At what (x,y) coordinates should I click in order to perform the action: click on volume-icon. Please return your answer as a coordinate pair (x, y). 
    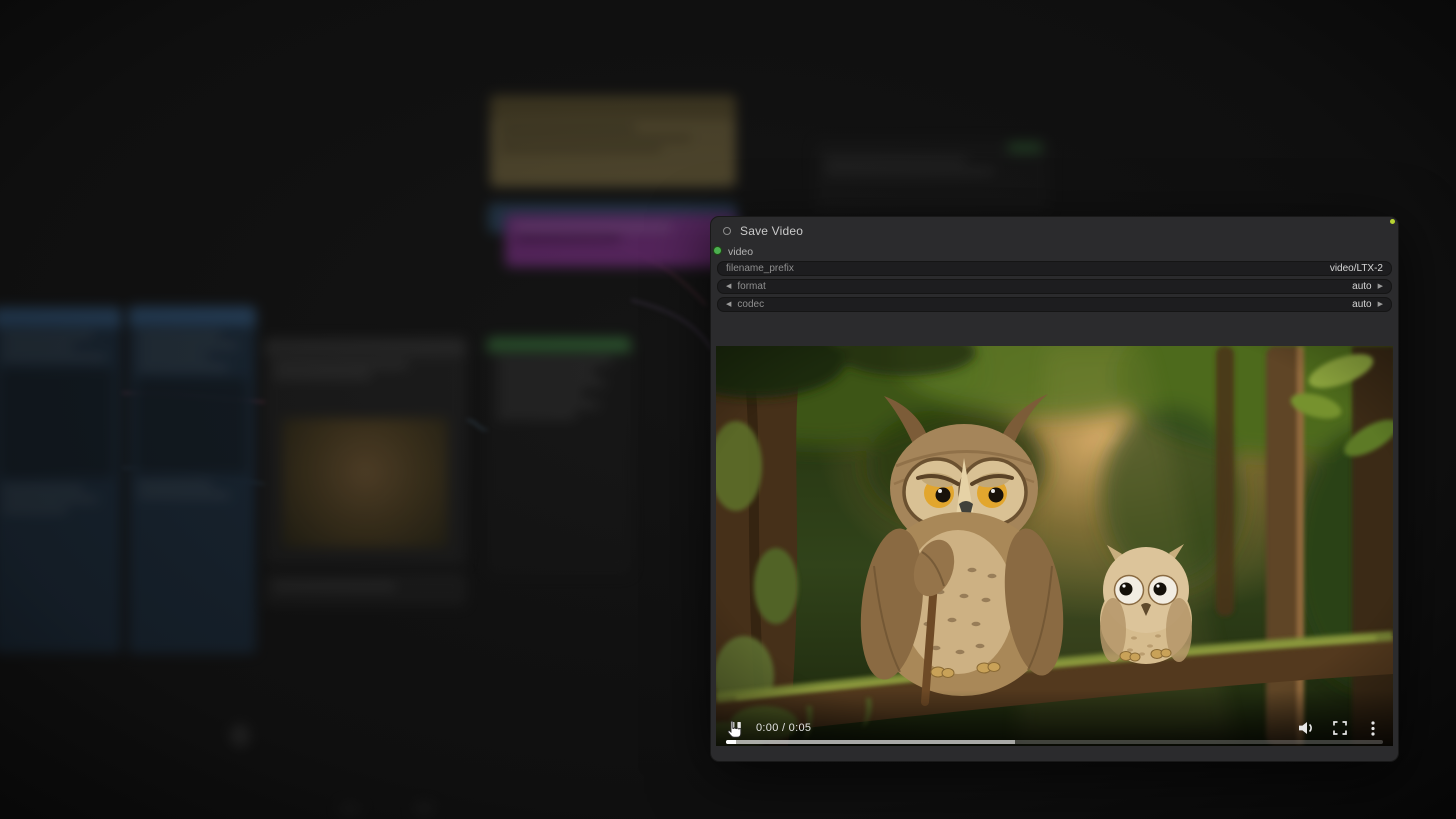
    Looking at the image, I should click on (1305, 728).